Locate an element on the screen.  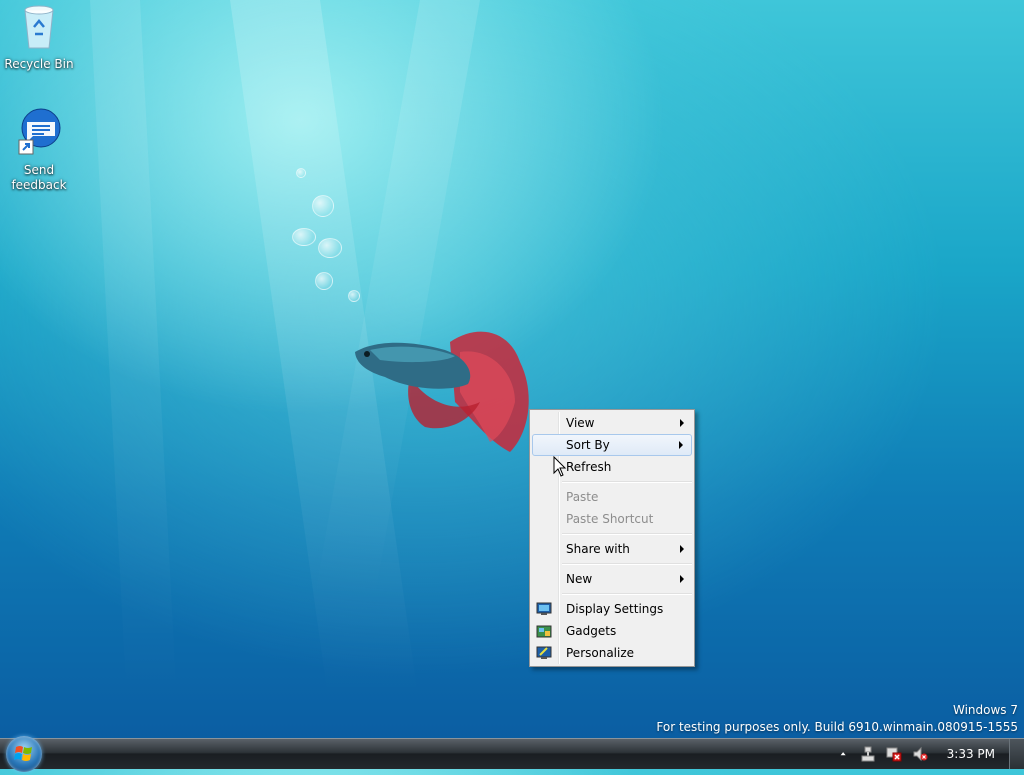
network-icon is located at coordinates (868, 754).